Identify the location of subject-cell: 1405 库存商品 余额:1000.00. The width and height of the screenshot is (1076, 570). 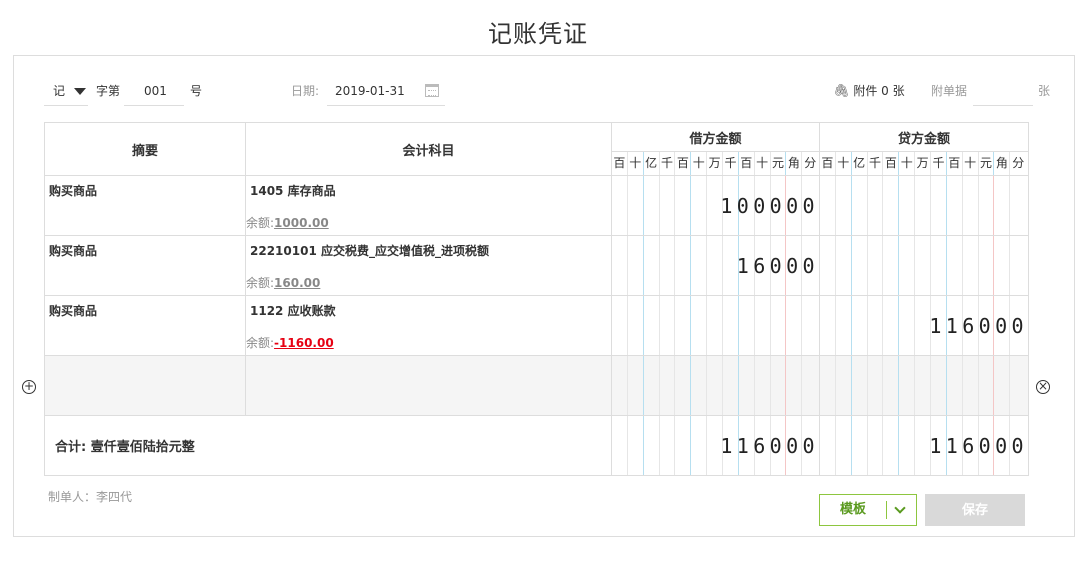
(428, 205).